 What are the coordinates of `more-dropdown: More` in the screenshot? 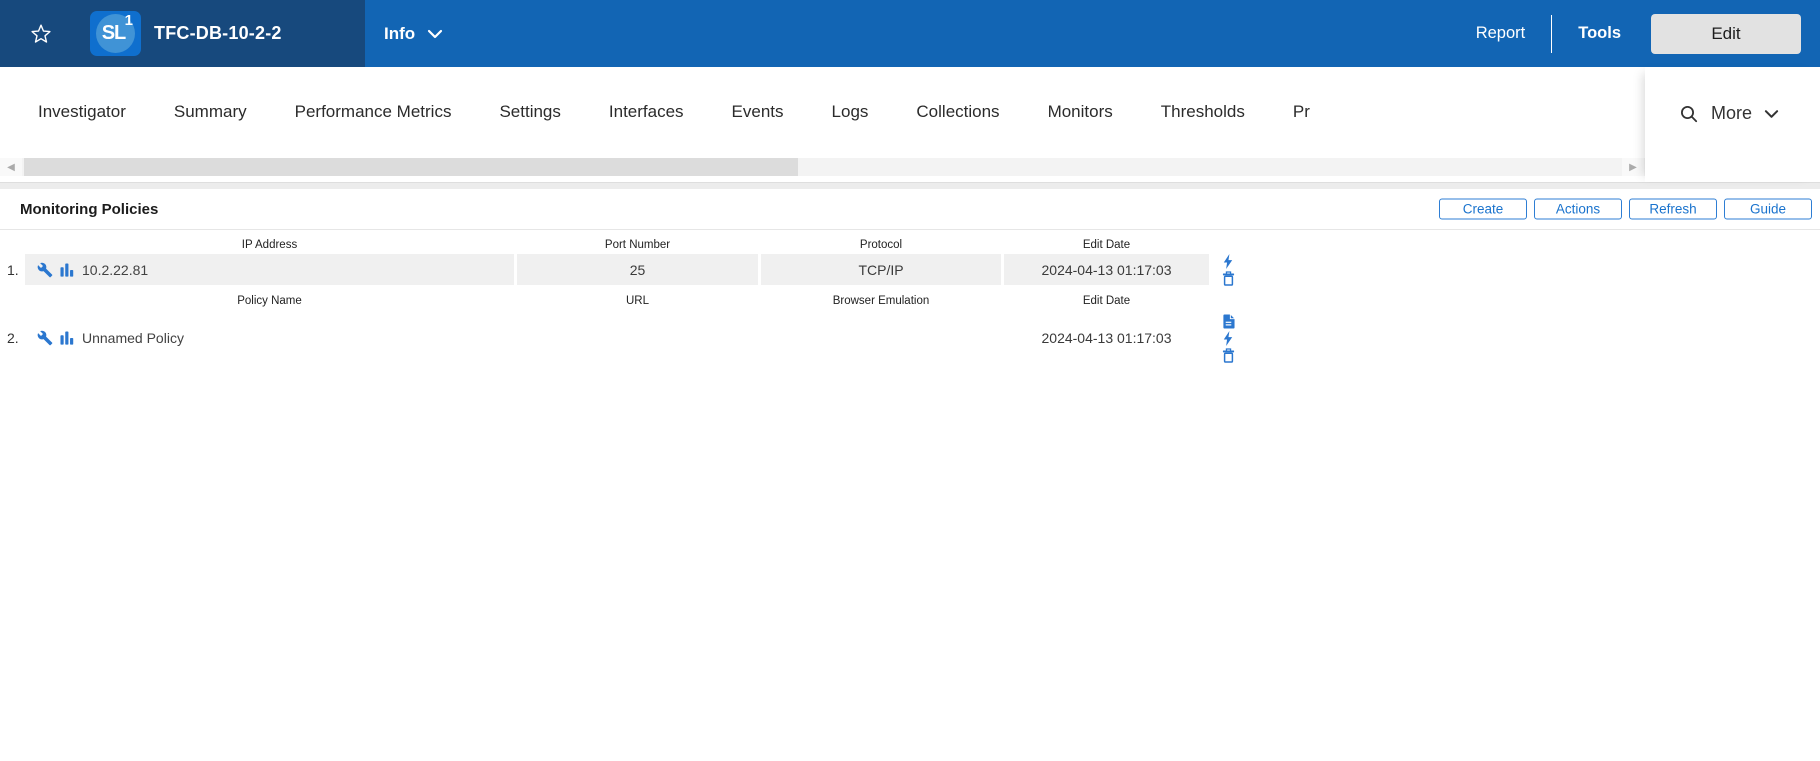 It's located at (1729, 113).